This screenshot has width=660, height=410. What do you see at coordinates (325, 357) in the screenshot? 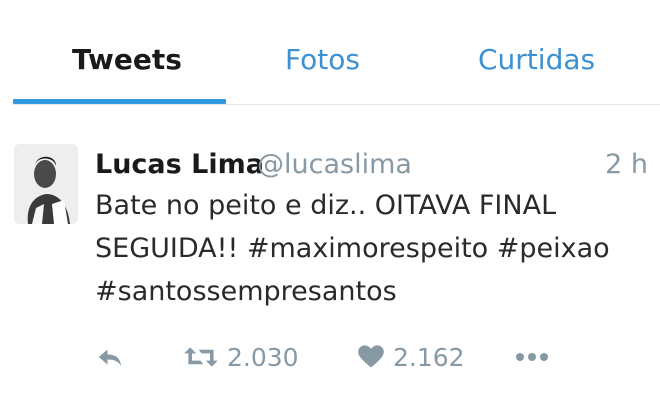
I see `tweet-actions: 2.030 2.162` at bounding box center [325, 357].